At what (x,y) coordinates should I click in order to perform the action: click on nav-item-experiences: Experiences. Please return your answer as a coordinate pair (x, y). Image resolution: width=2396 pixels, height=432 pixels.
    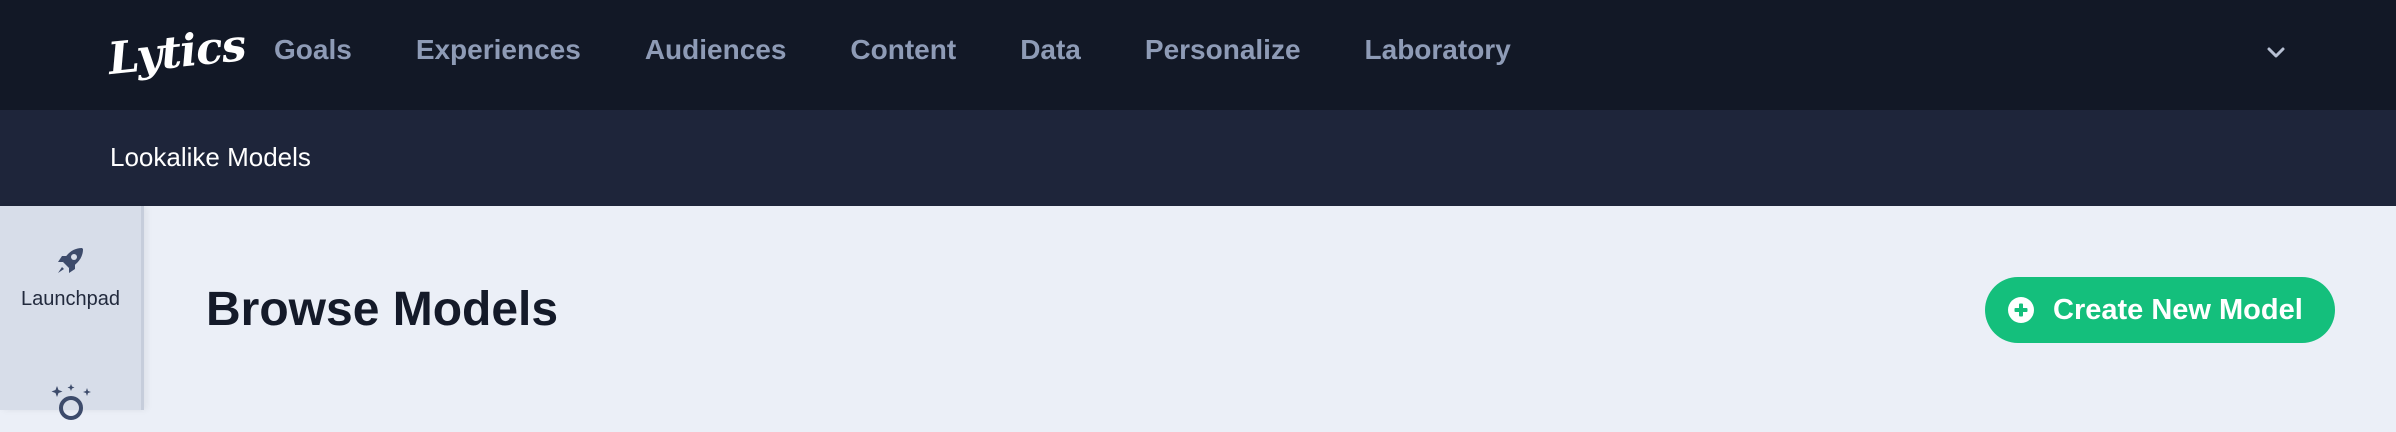
    Looking at the image, I should click on (498, 50).